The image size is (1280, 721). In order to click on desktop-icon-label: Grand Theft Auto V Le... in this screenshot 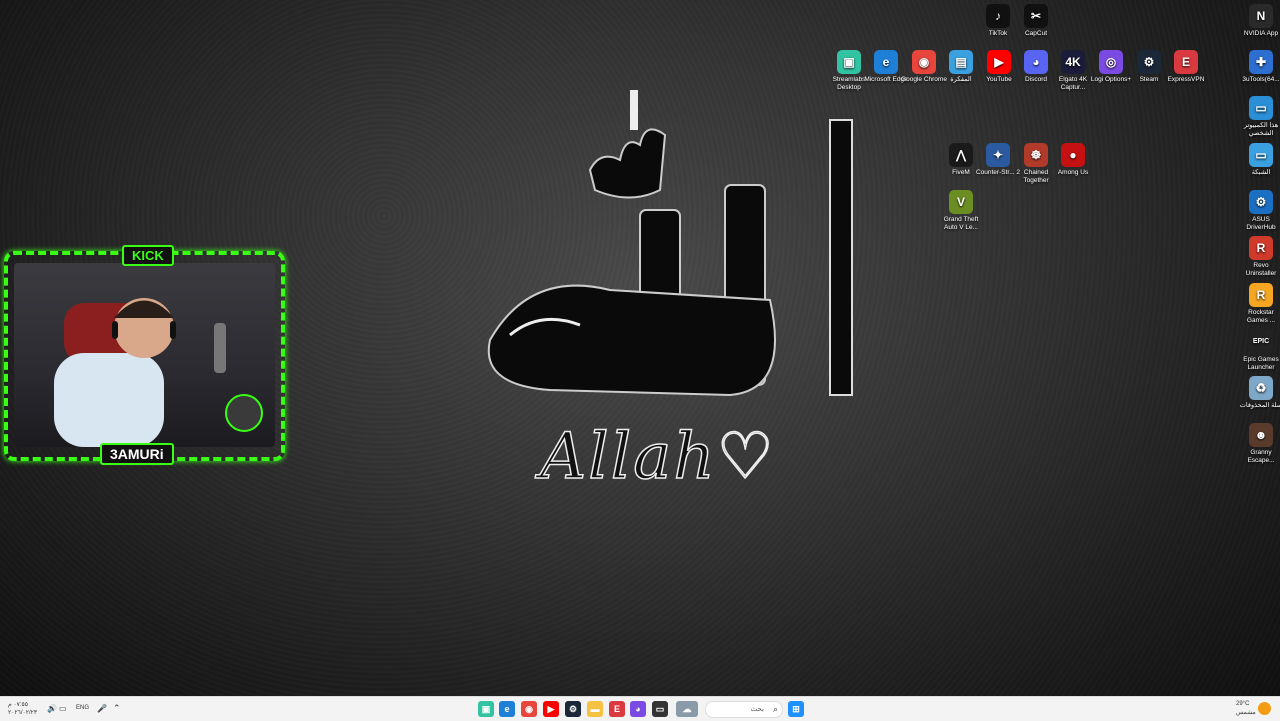, I will do `click(961, 223)`.